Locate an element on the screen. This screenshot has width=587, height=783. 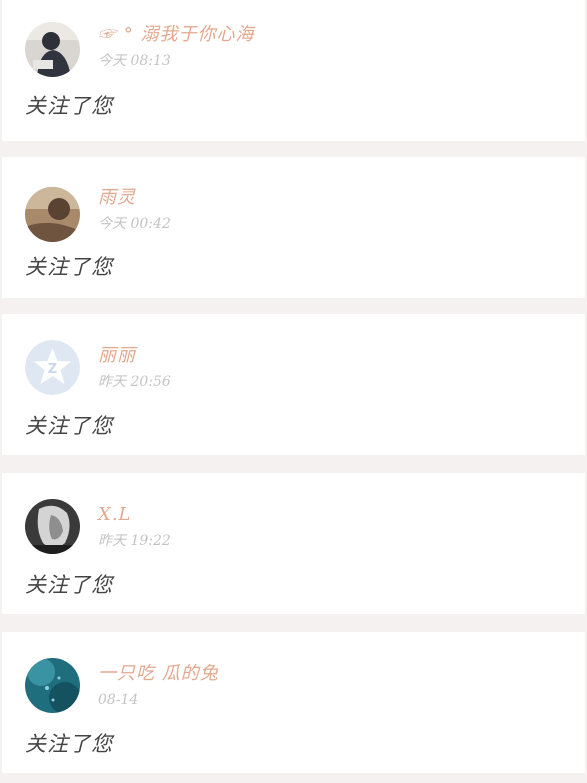
timestamp: 今天 00:42 is located at coordinates (134, 224).